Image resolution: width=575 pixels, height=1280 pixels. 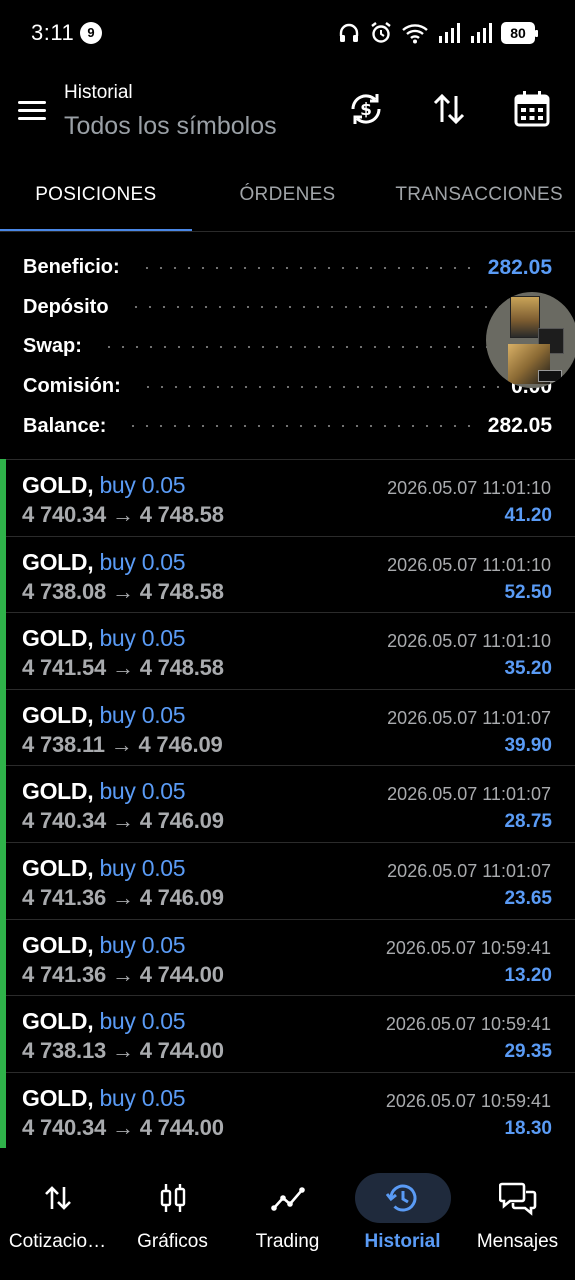 What do you see at coordinates (469, 717) in the screenshot?
I see `trade-time: 2026.05.07 11:01:07` at bounding box center [469, 717].